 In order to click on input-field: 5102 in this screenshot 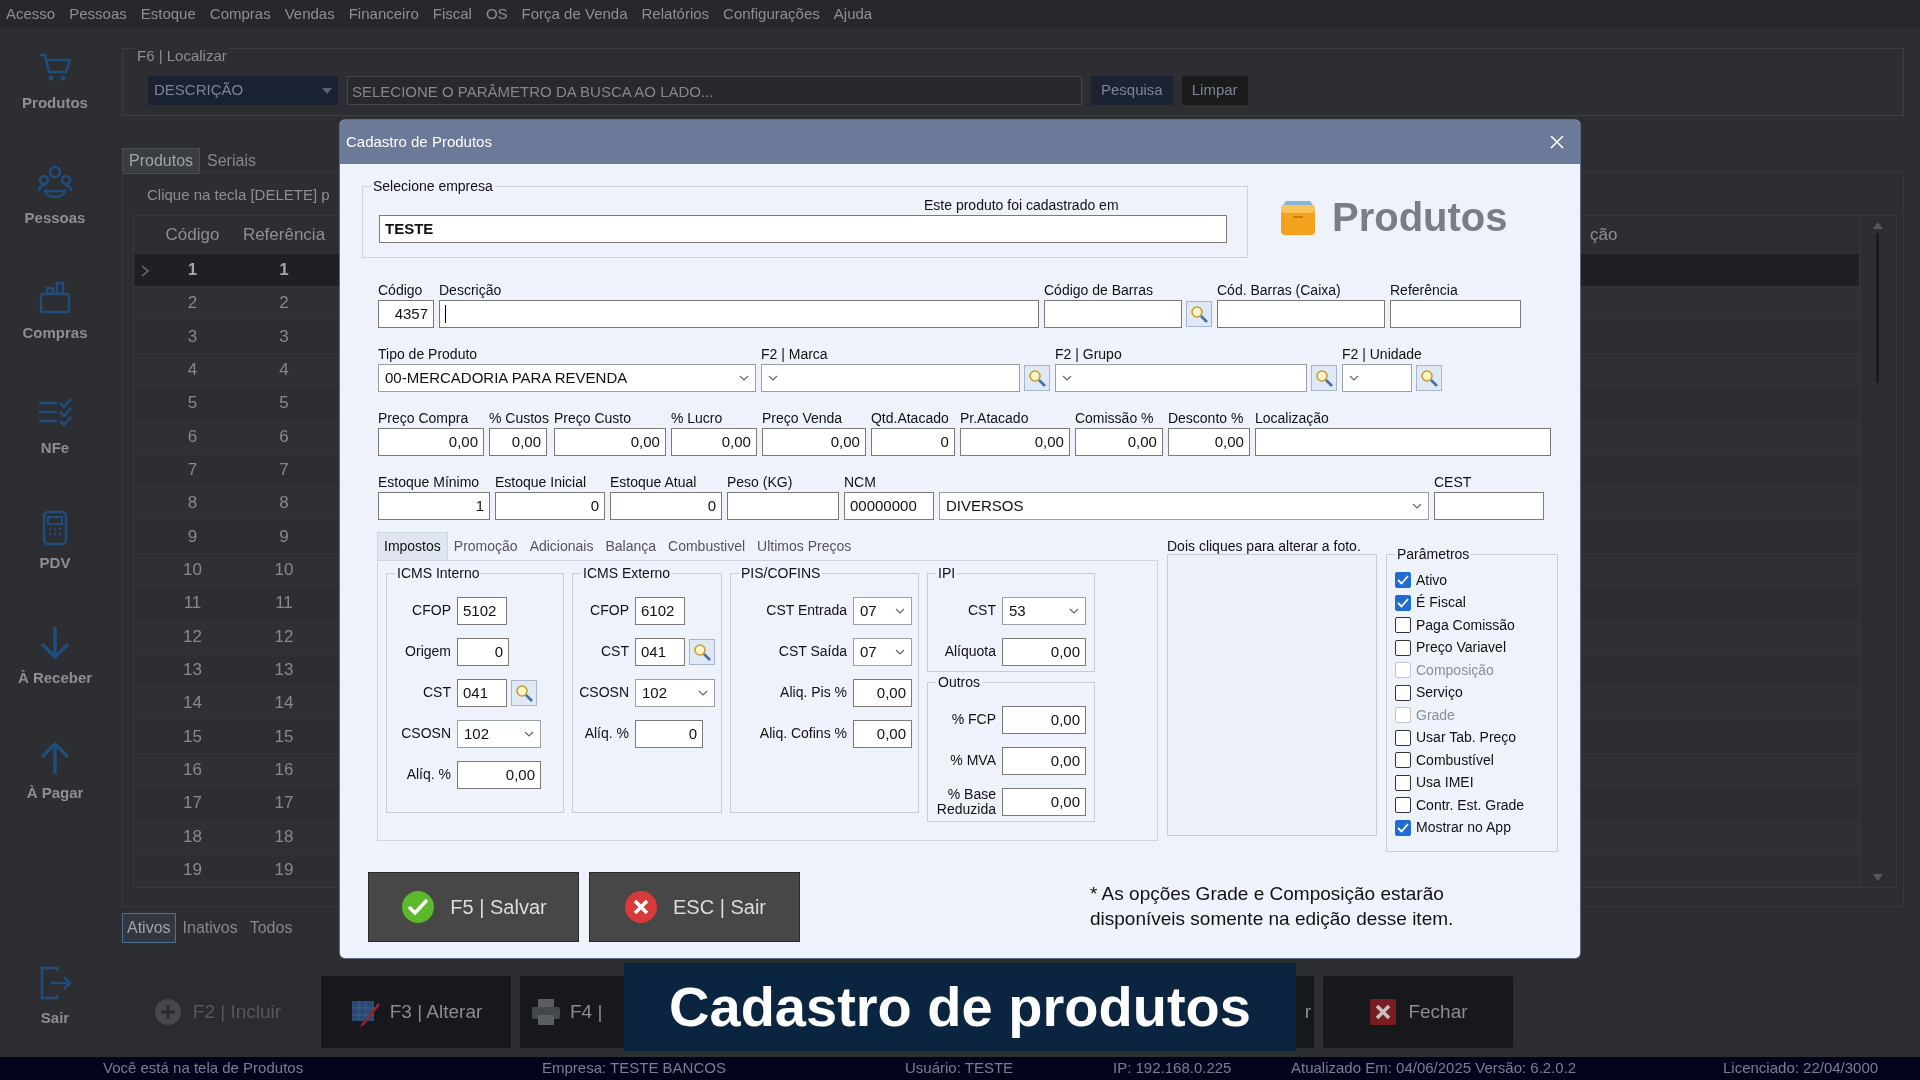, I will do `click(482, 611)`.